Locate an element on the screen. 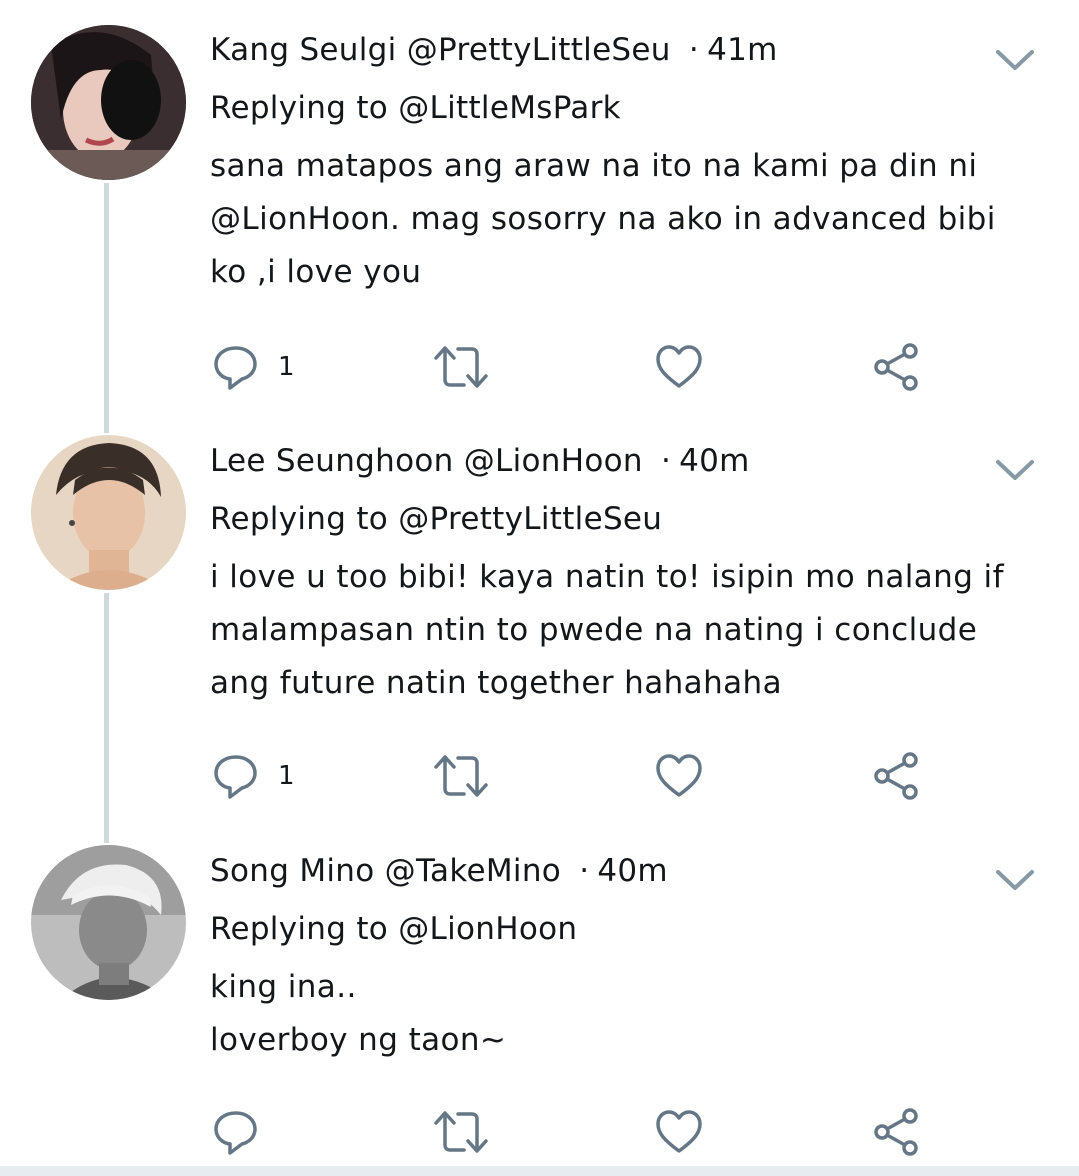  tweet-header: Song Mino @TakeMino · 40m is located at coordinates (439, 871).